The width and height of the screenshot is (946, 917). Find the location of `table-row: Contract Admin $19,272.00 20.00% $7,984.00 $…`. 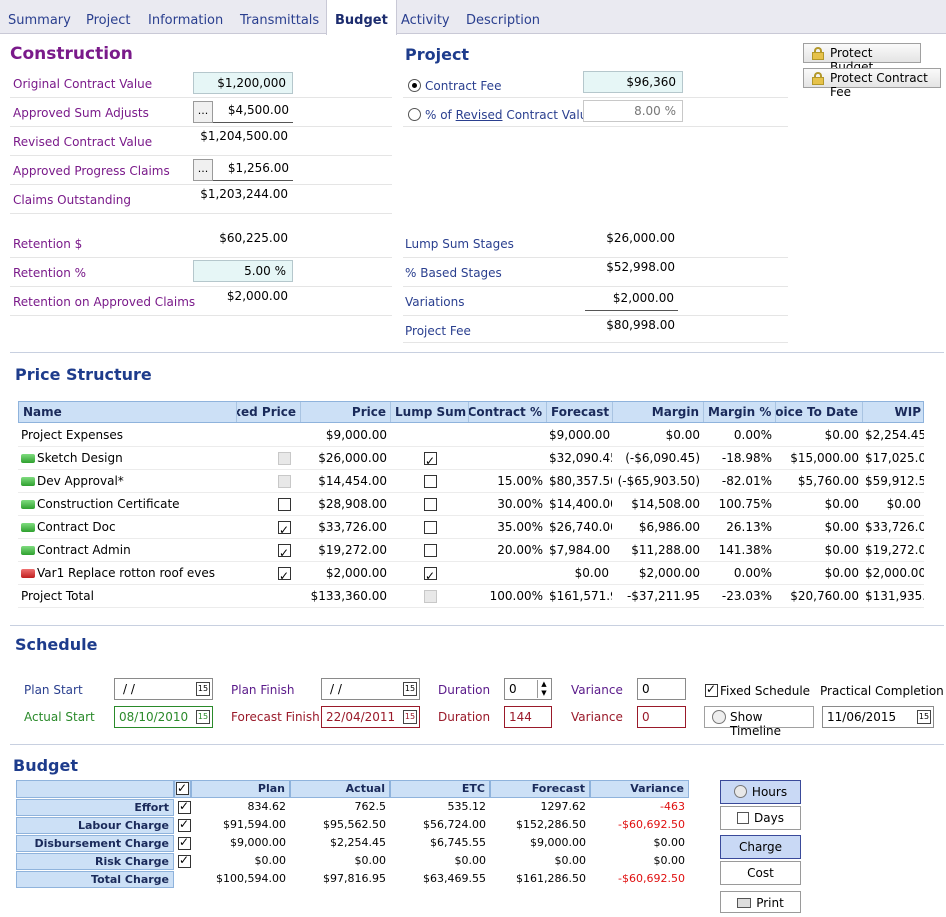

table-row: Contract Admin $19,272.00 20.00% $7,984.00 $… is located at coordinates (471, 550).